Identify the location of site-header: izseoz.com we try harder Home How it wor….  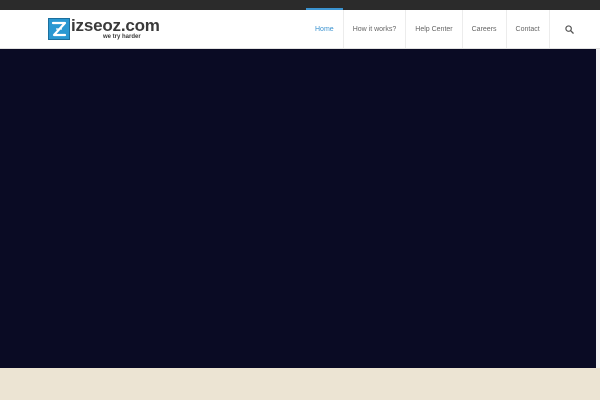
(300, 28).